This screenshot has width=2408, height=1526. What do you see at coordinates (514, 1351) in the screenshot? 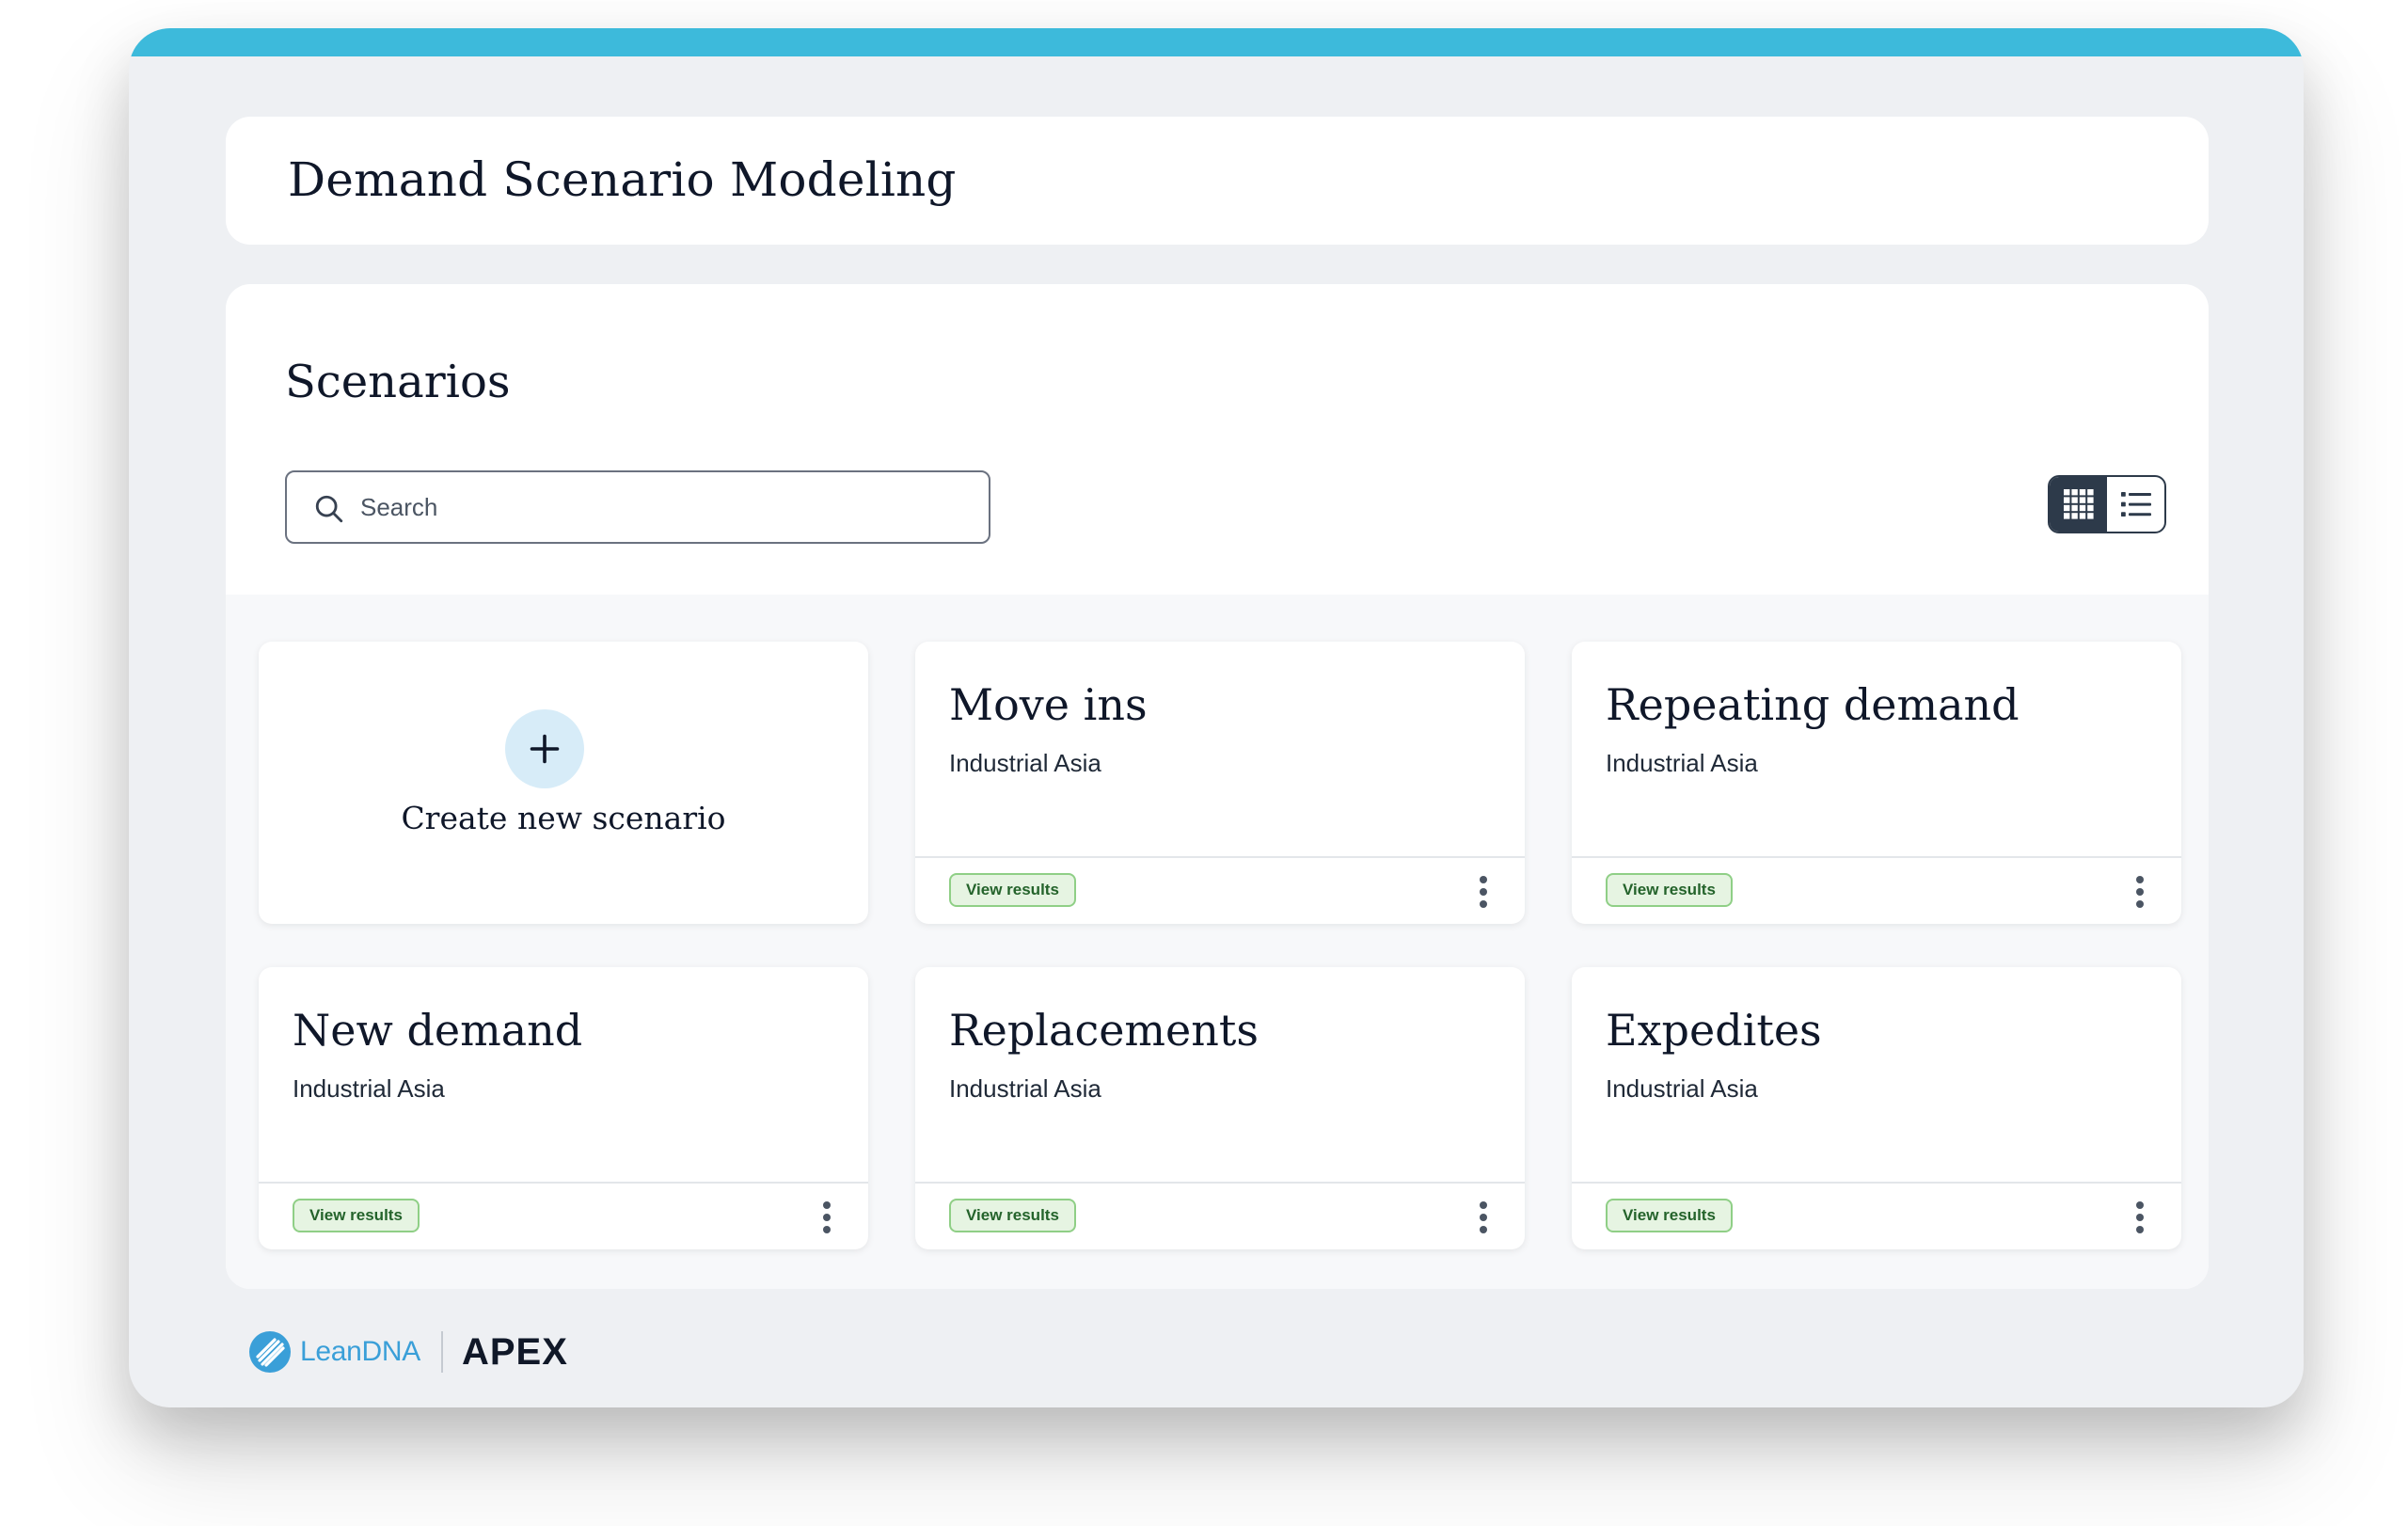
I see `apex-wordmark: APEX` at bounding box center [514, 1351].